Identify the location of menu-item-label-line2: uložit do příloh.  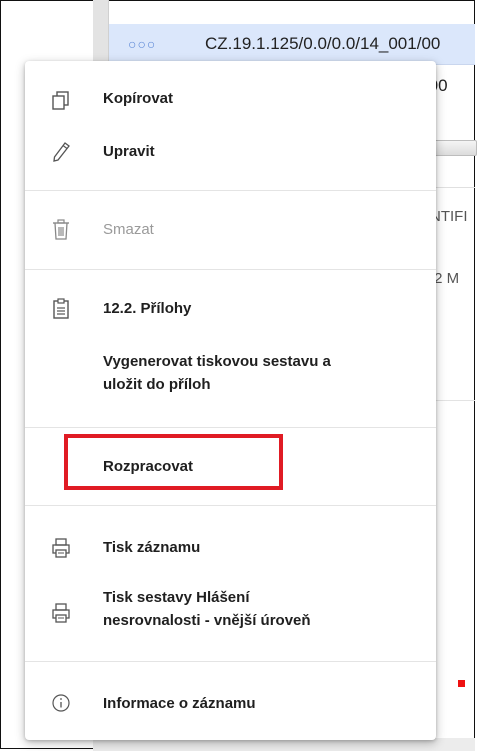
(157, 384).